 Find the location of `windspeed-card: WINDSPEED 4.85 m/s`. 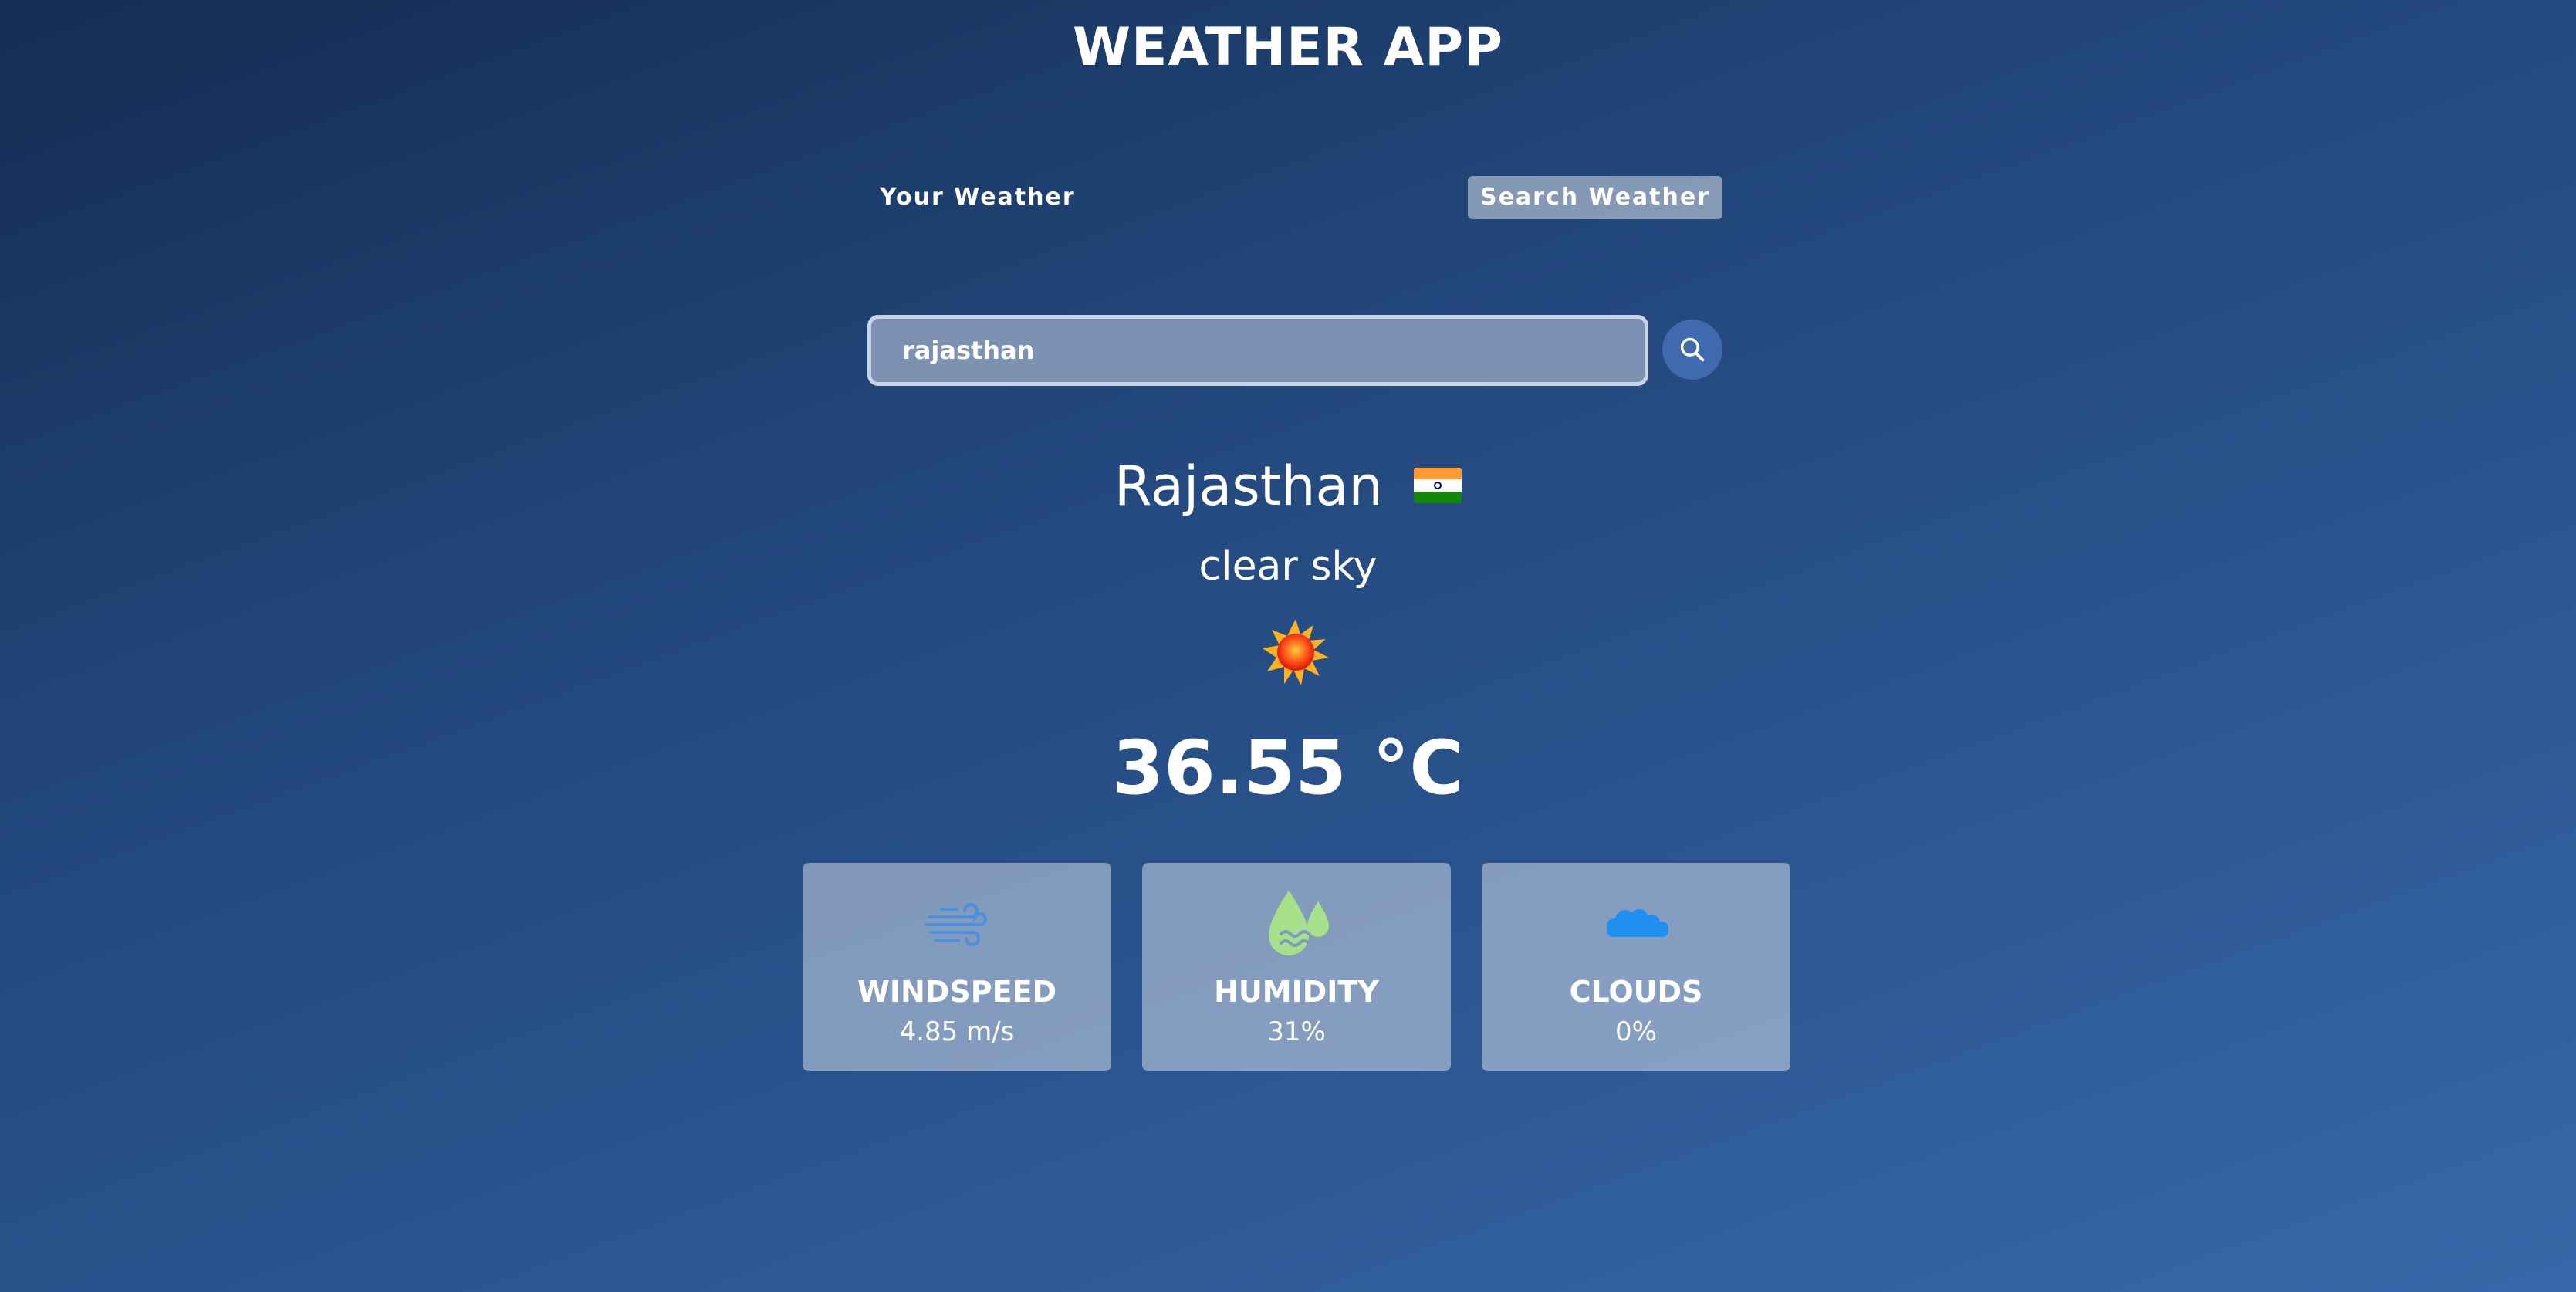

windspeed-card: WINDSPEED 4.85 m/s is located at coordinates (957, 967).